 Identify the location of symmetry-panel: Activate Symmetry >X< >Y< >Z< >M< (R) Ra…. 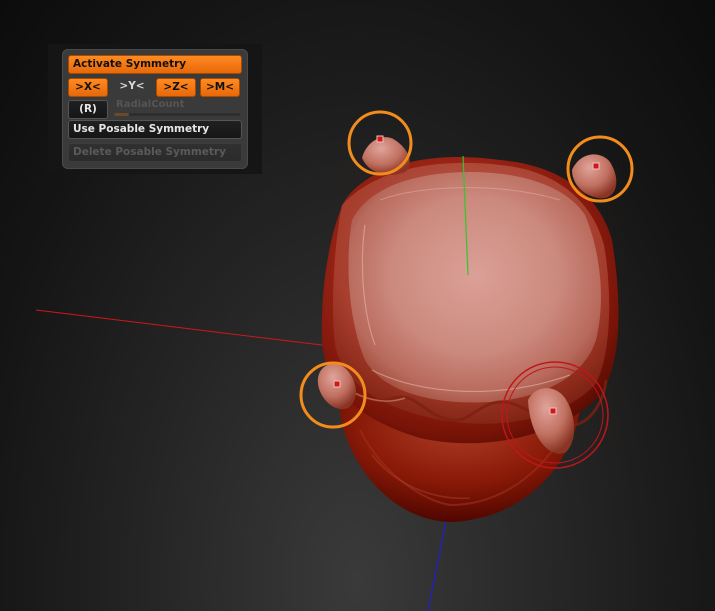
(155, 109).